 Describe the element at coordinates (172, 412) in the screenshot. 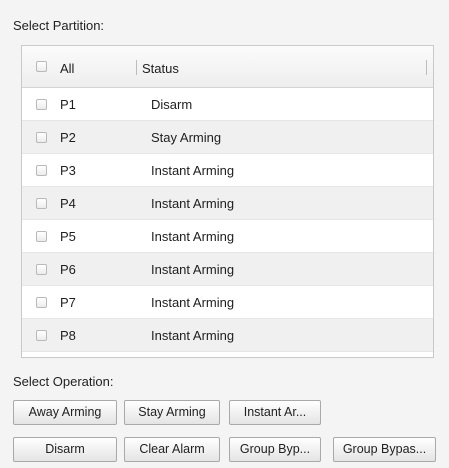

I see `stay-arming-button: Stay Arming` at that location.